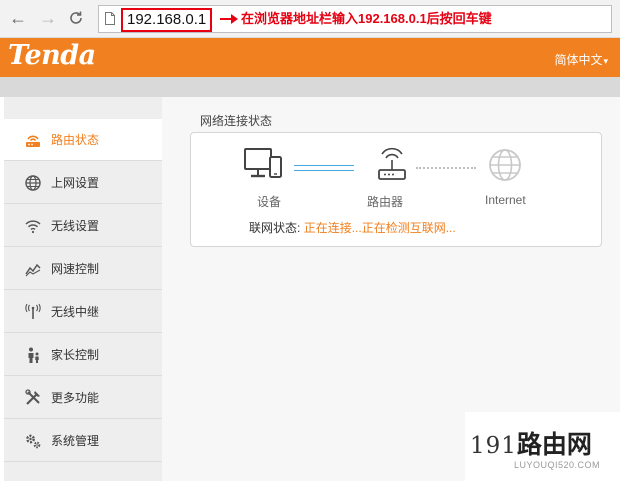 This screenshot has width=620, height=481. What do you see at coordinates (75, 140) in the screenshot?
I see `sidebar-item-label: 路由状态` at bounding box center [75, 140].